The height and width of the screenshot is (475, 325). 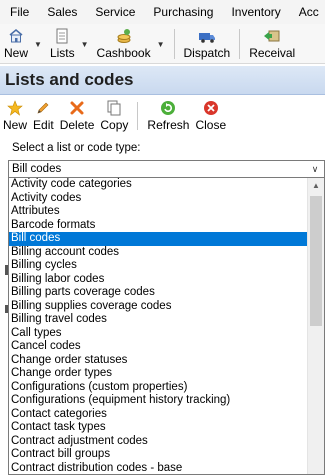 What do you see at coordinates (158, 199) in the screenshot?
I see `dropdown-option: Activity codes` at bounding box center [158, 199].